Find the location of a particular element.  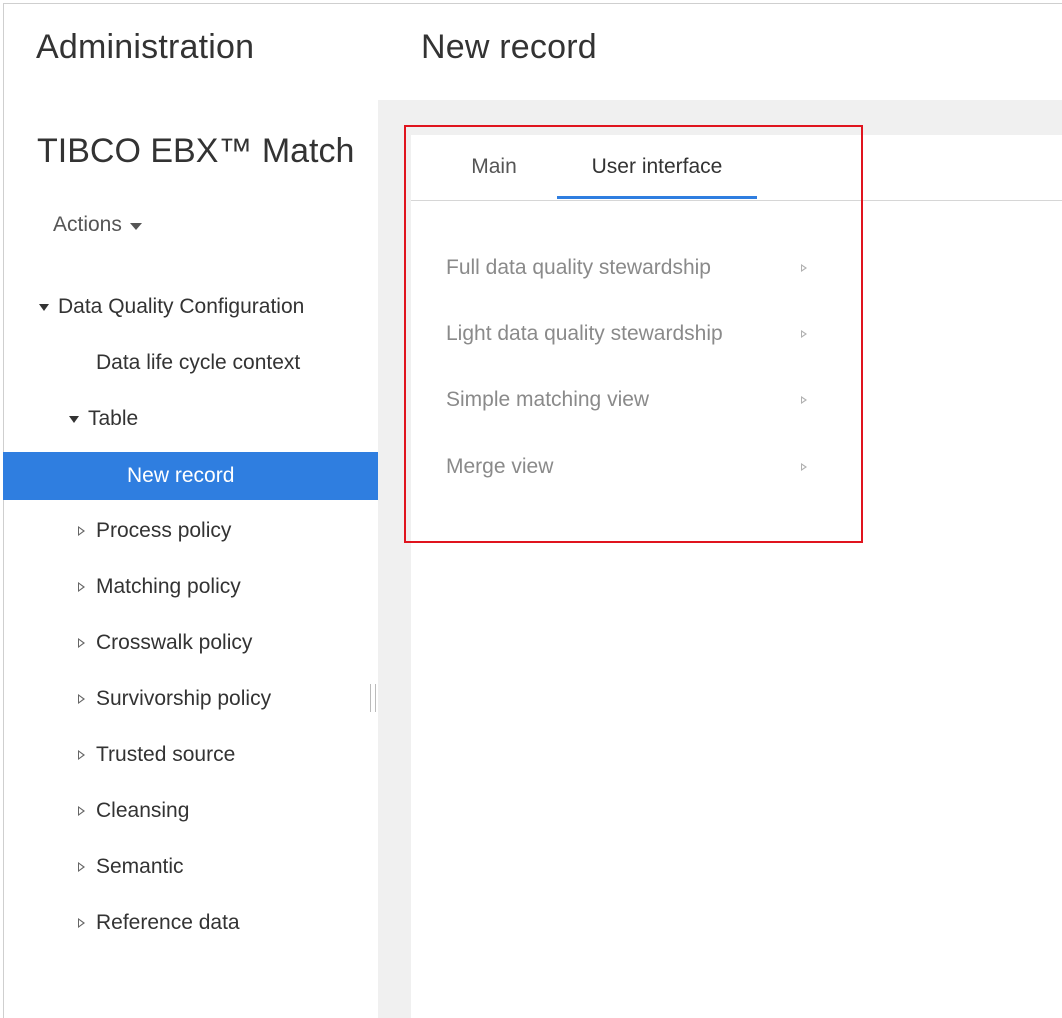

tree-item-label: Process policy is located at coordinates (164, 530).